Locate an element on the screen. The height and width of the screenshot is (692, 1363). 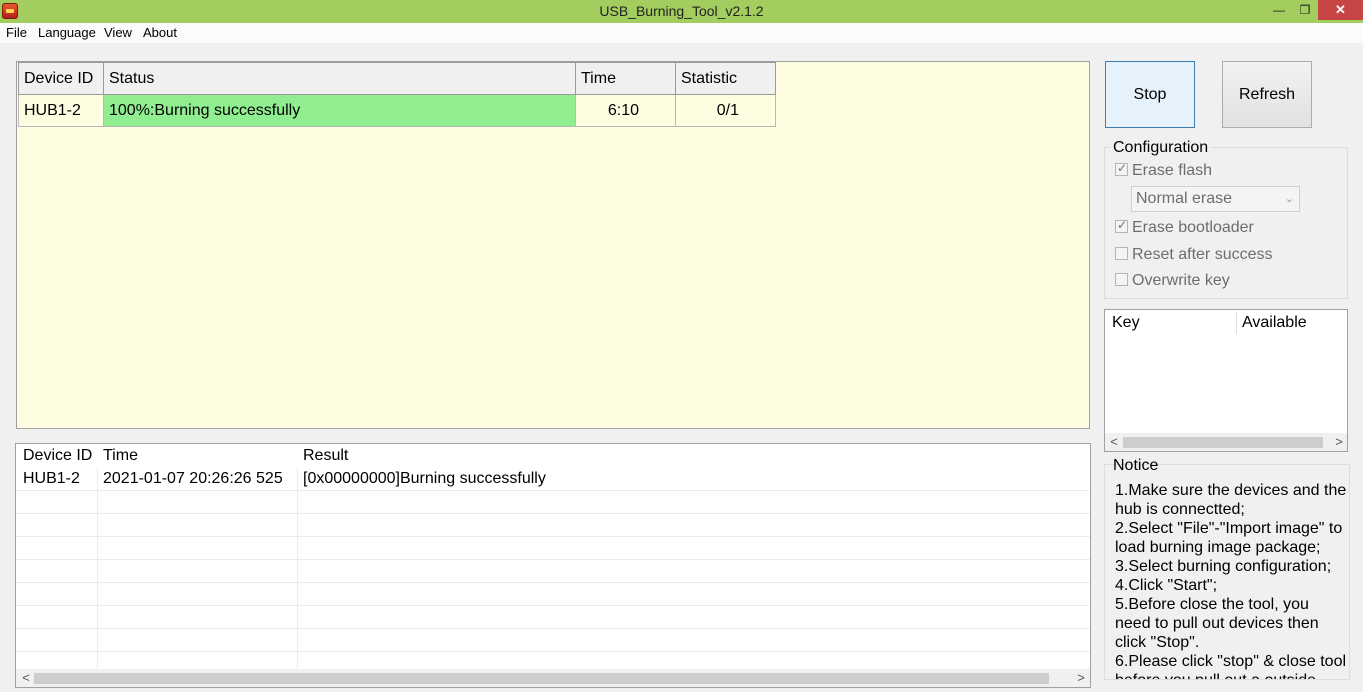
stop-button: Stop is located at coordinates (1150, 94).